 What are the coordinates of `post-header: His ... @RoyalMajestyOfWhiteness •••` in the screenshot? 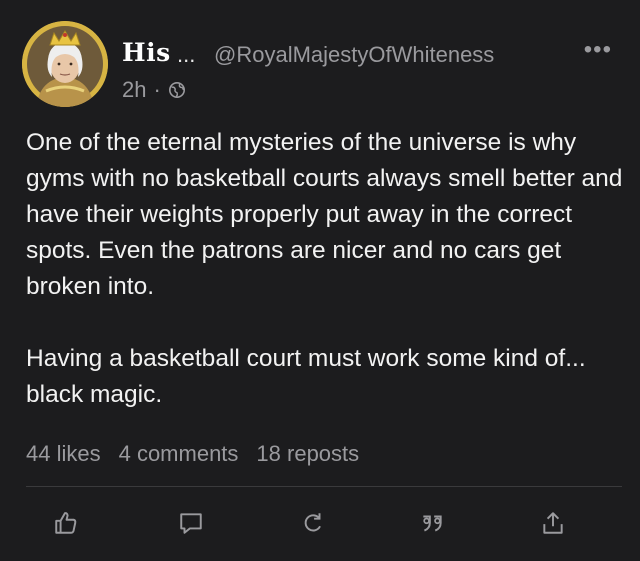 It's located at (376, 55).